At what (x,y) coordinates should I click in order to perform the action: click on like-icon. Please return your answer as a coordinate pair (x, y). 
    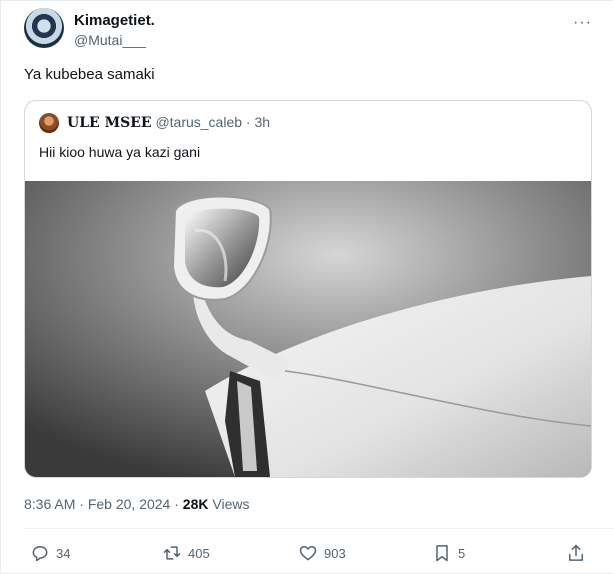
    Looking at the image, I should click on (308, 553).